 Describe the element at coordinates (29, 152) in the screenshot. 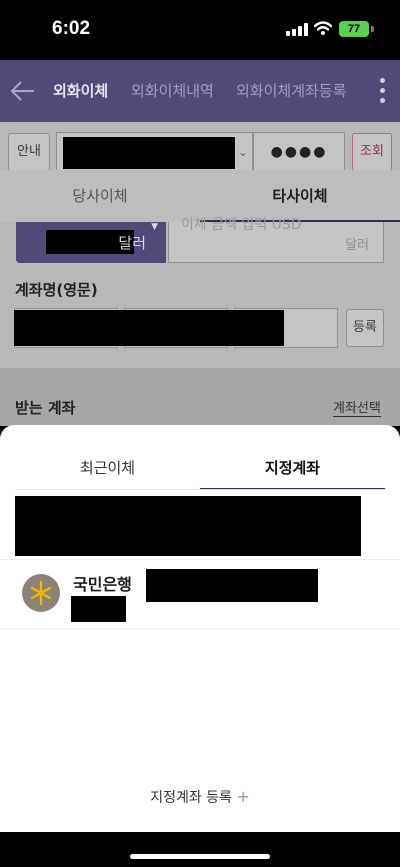

I see `info-button: 안내` at that location.